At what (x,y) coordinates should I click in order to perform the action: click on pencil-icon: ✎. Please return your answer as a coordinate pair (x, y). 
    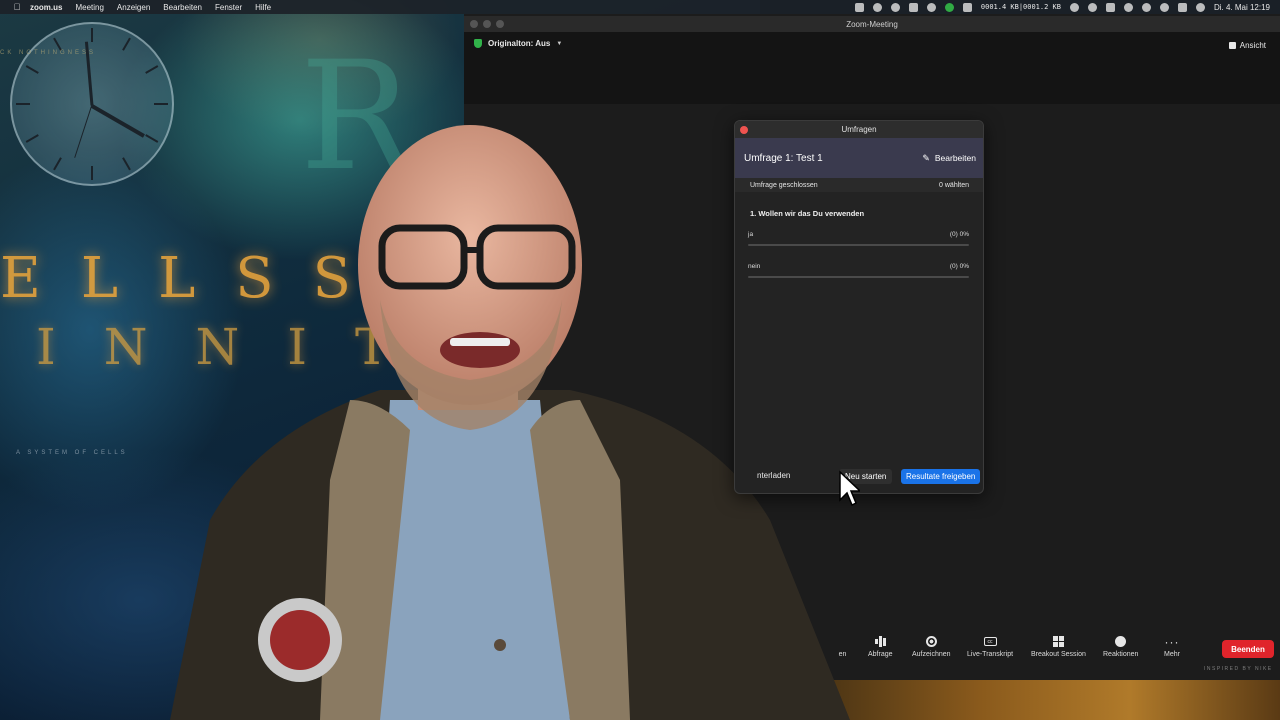
    Looking at the image, I should click on (926, 157).